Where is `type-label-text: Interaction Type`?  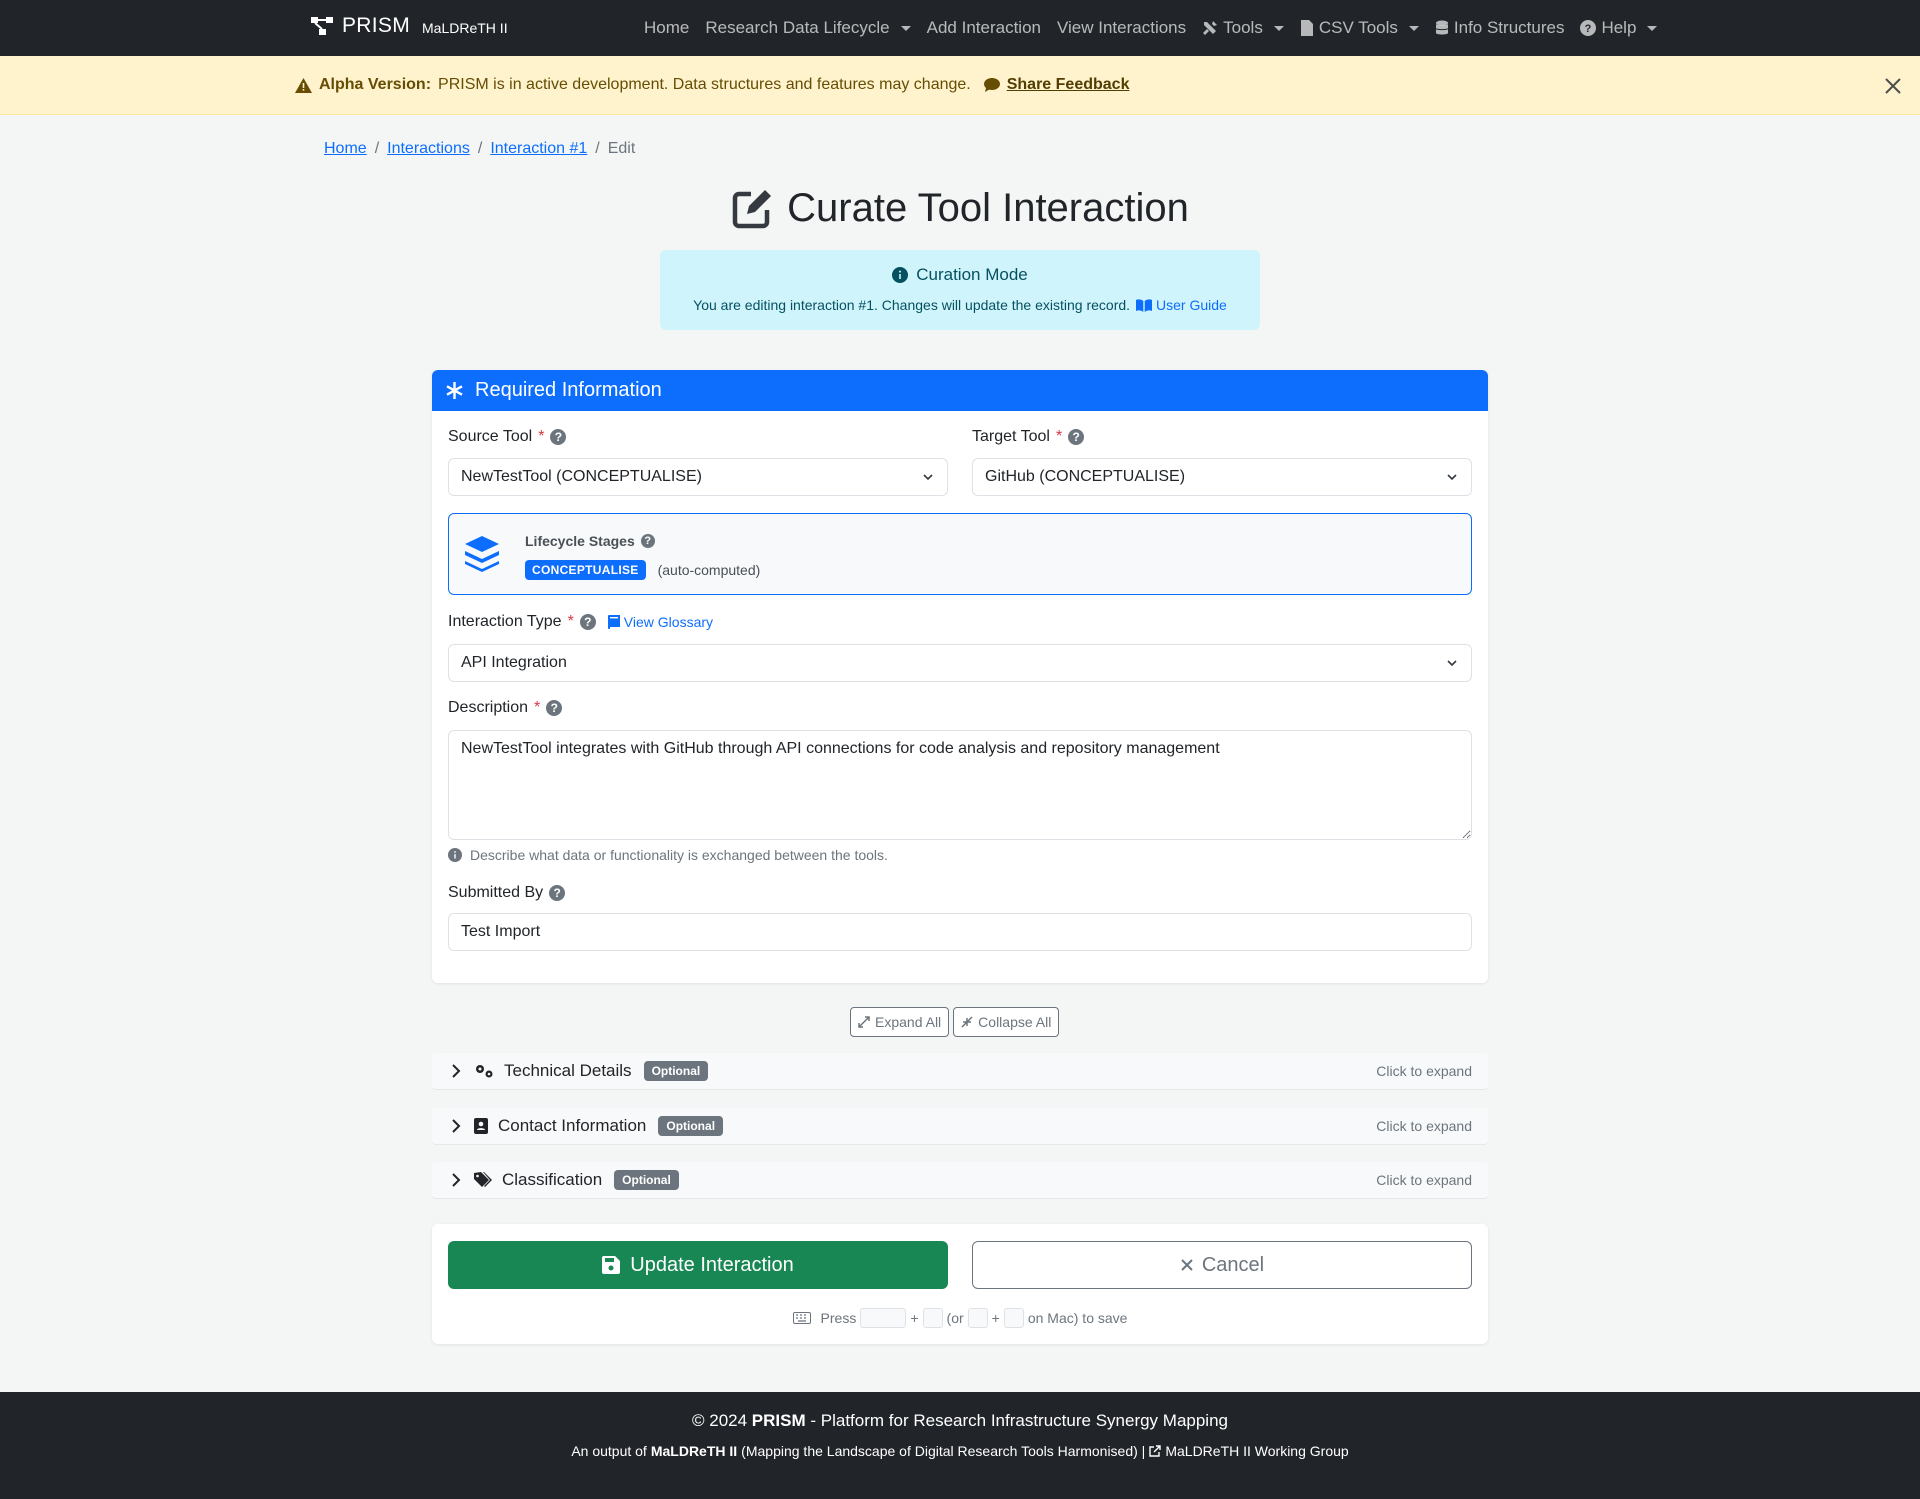 type-label-text: Interaction Type is located at coordinates (505, 621).